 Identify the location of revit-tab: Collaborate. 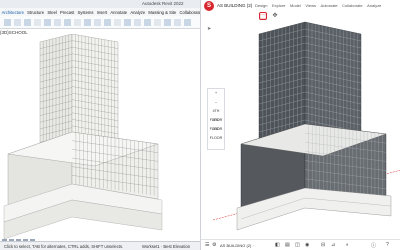
(189, 11).